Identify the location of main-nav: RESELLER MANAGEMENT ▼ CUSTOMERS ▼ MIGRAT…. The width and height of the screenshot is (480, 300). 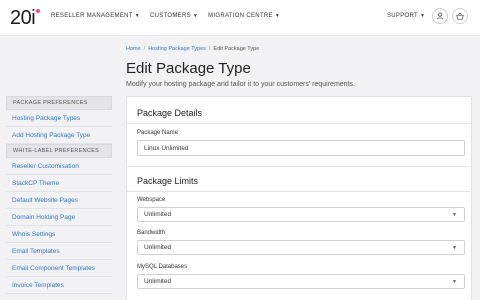
(170, 16).